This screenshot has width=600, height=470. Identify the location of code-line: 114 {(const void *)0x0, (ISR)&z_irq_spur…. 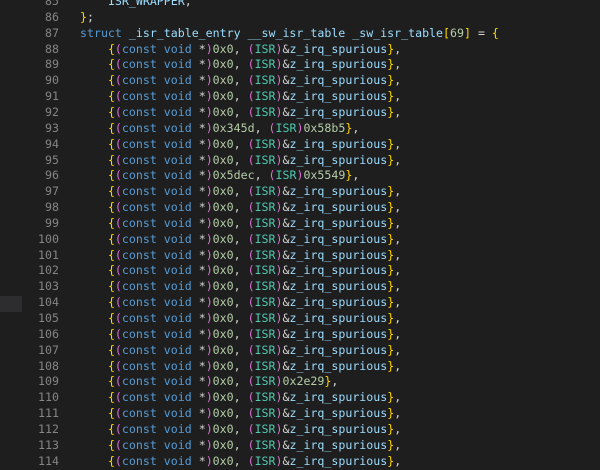
(300, 462).